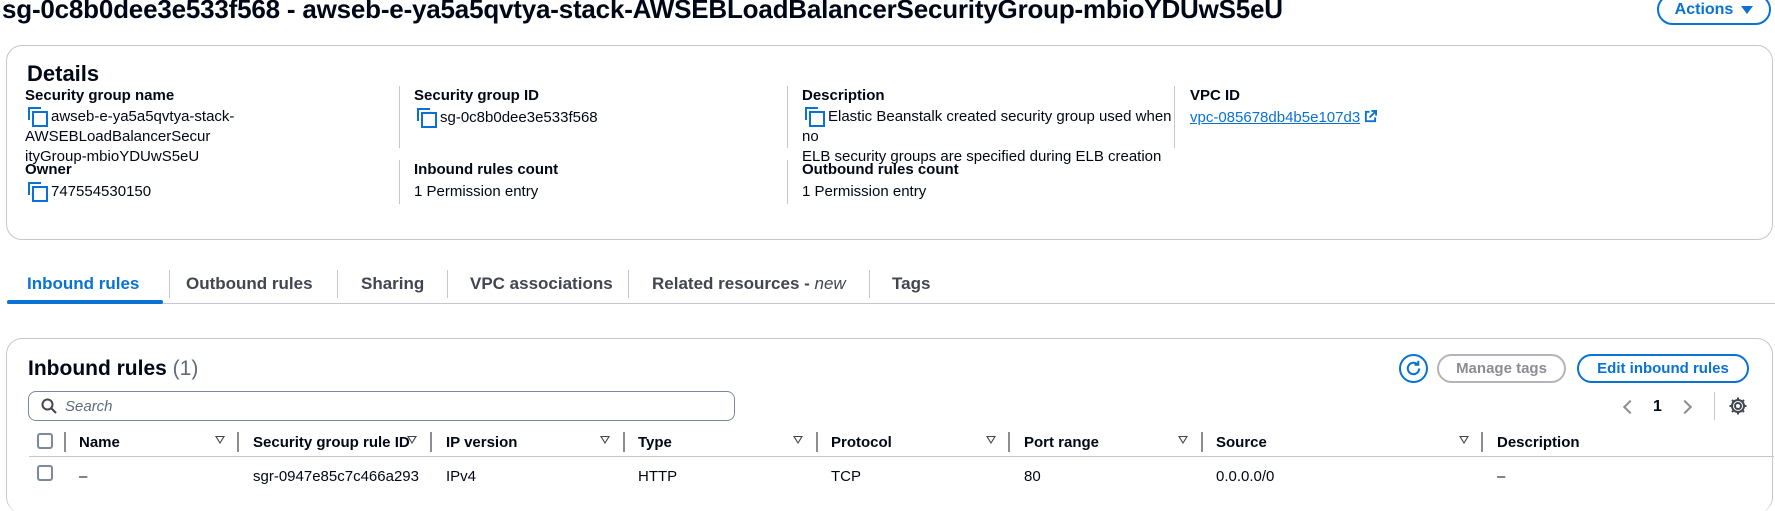  I want to click on column-header-source: Source, so click(1241, 442).